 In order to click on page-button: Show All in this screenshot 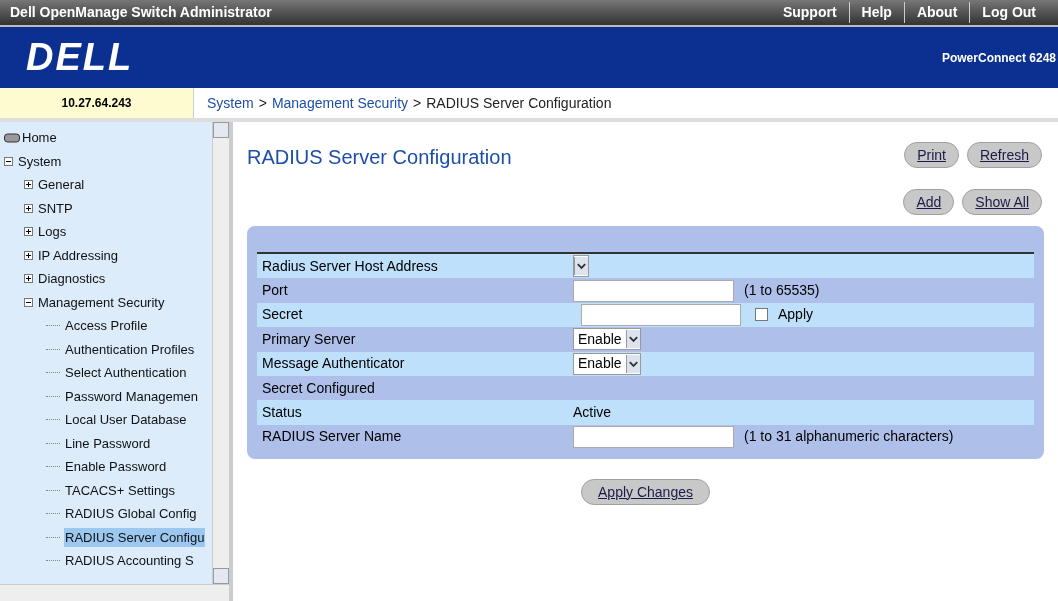, I will do `click(1002, 202)`.